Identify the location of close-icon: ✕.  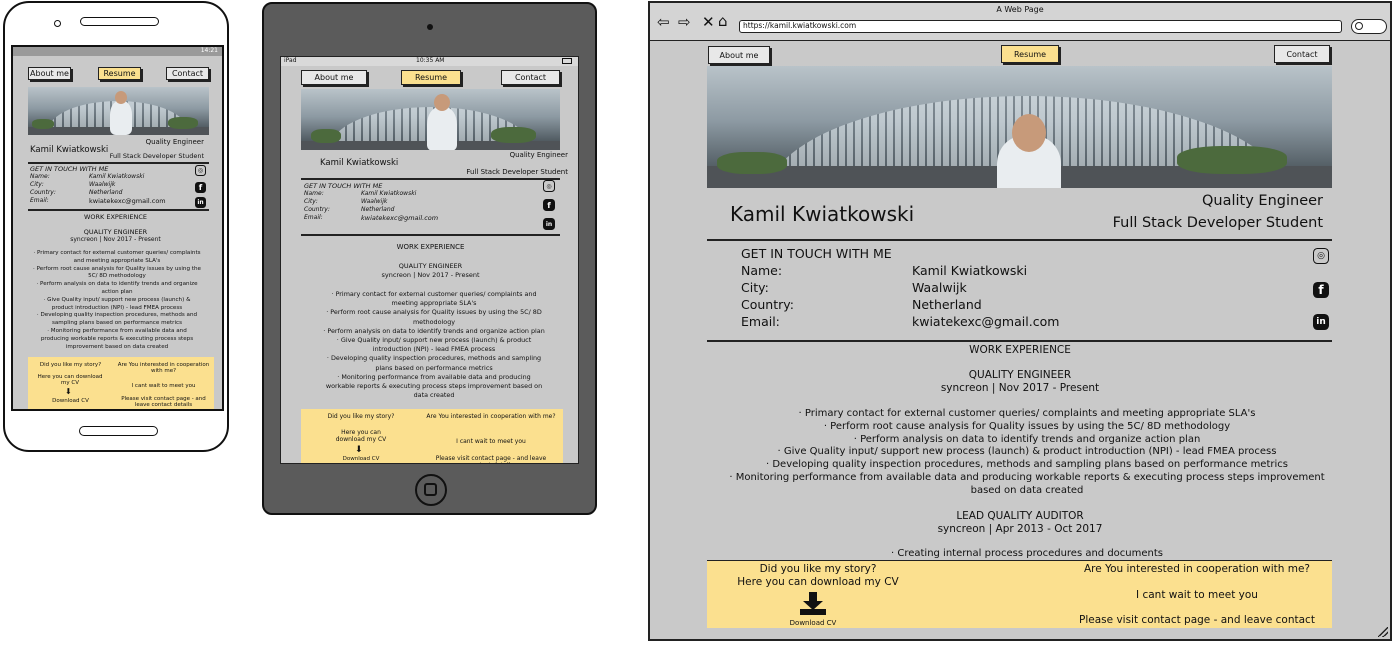
(708, 22).